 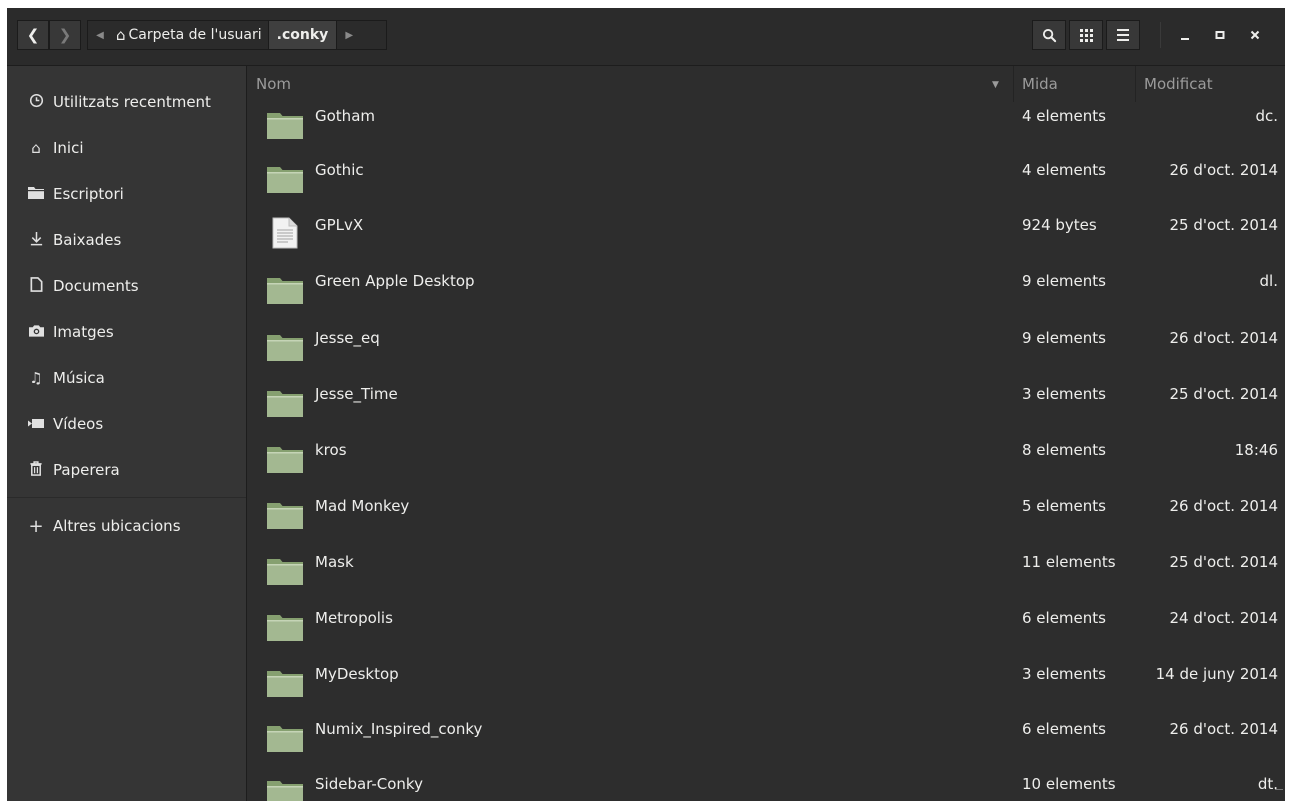 What do you see at coordinates (1064, 450) in the screenshot?
I see `file-size: 8 elements` at bounding box center [1064, 450].